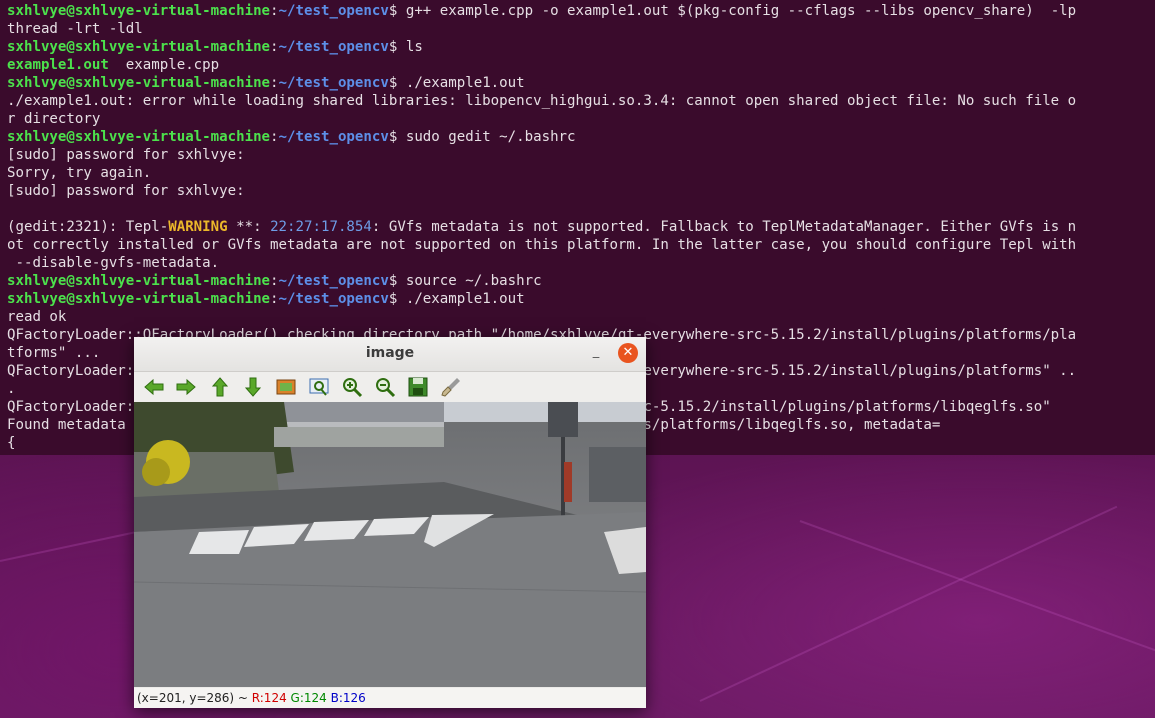 This screenshot has width=1155, height=718. I want to click on minimize-button: _, so click(596, 352).